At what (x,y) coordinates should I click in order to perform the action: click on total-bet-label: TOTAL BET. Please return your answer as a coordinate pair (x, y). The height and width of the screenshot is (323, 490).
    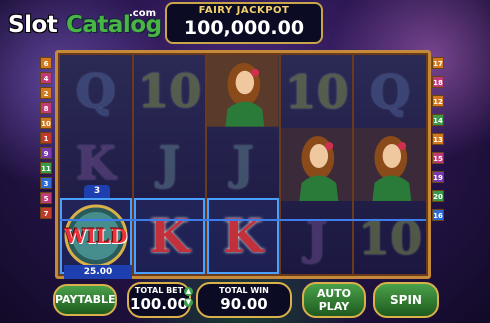
    Looking at the image, I should click on (159, 290).